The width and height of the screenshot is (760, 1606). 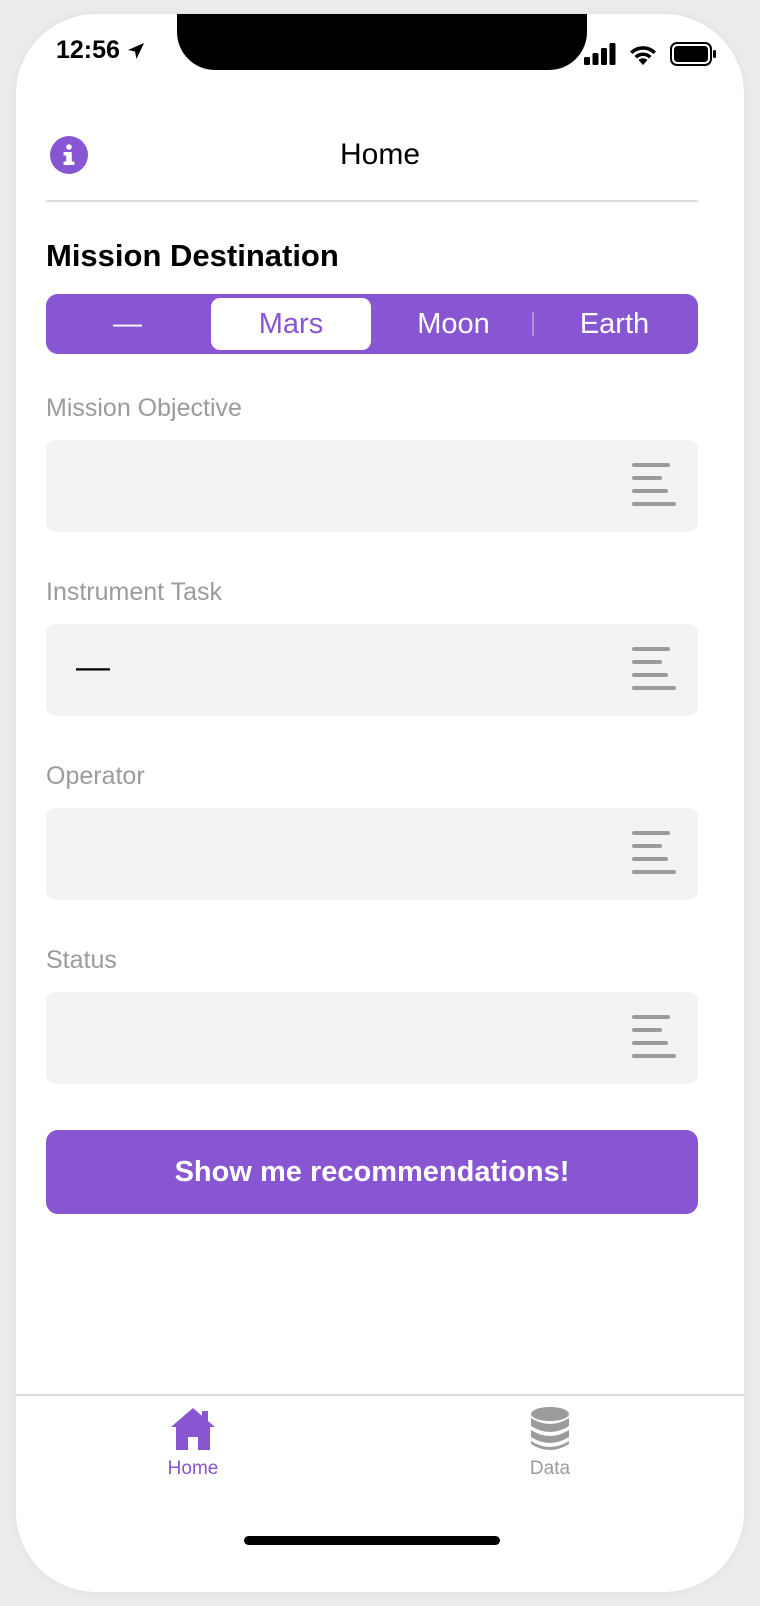 What do you see at coordinates (372, 670) in the screenshot?
I see `task-select: —` at bounding box center [372, 670].